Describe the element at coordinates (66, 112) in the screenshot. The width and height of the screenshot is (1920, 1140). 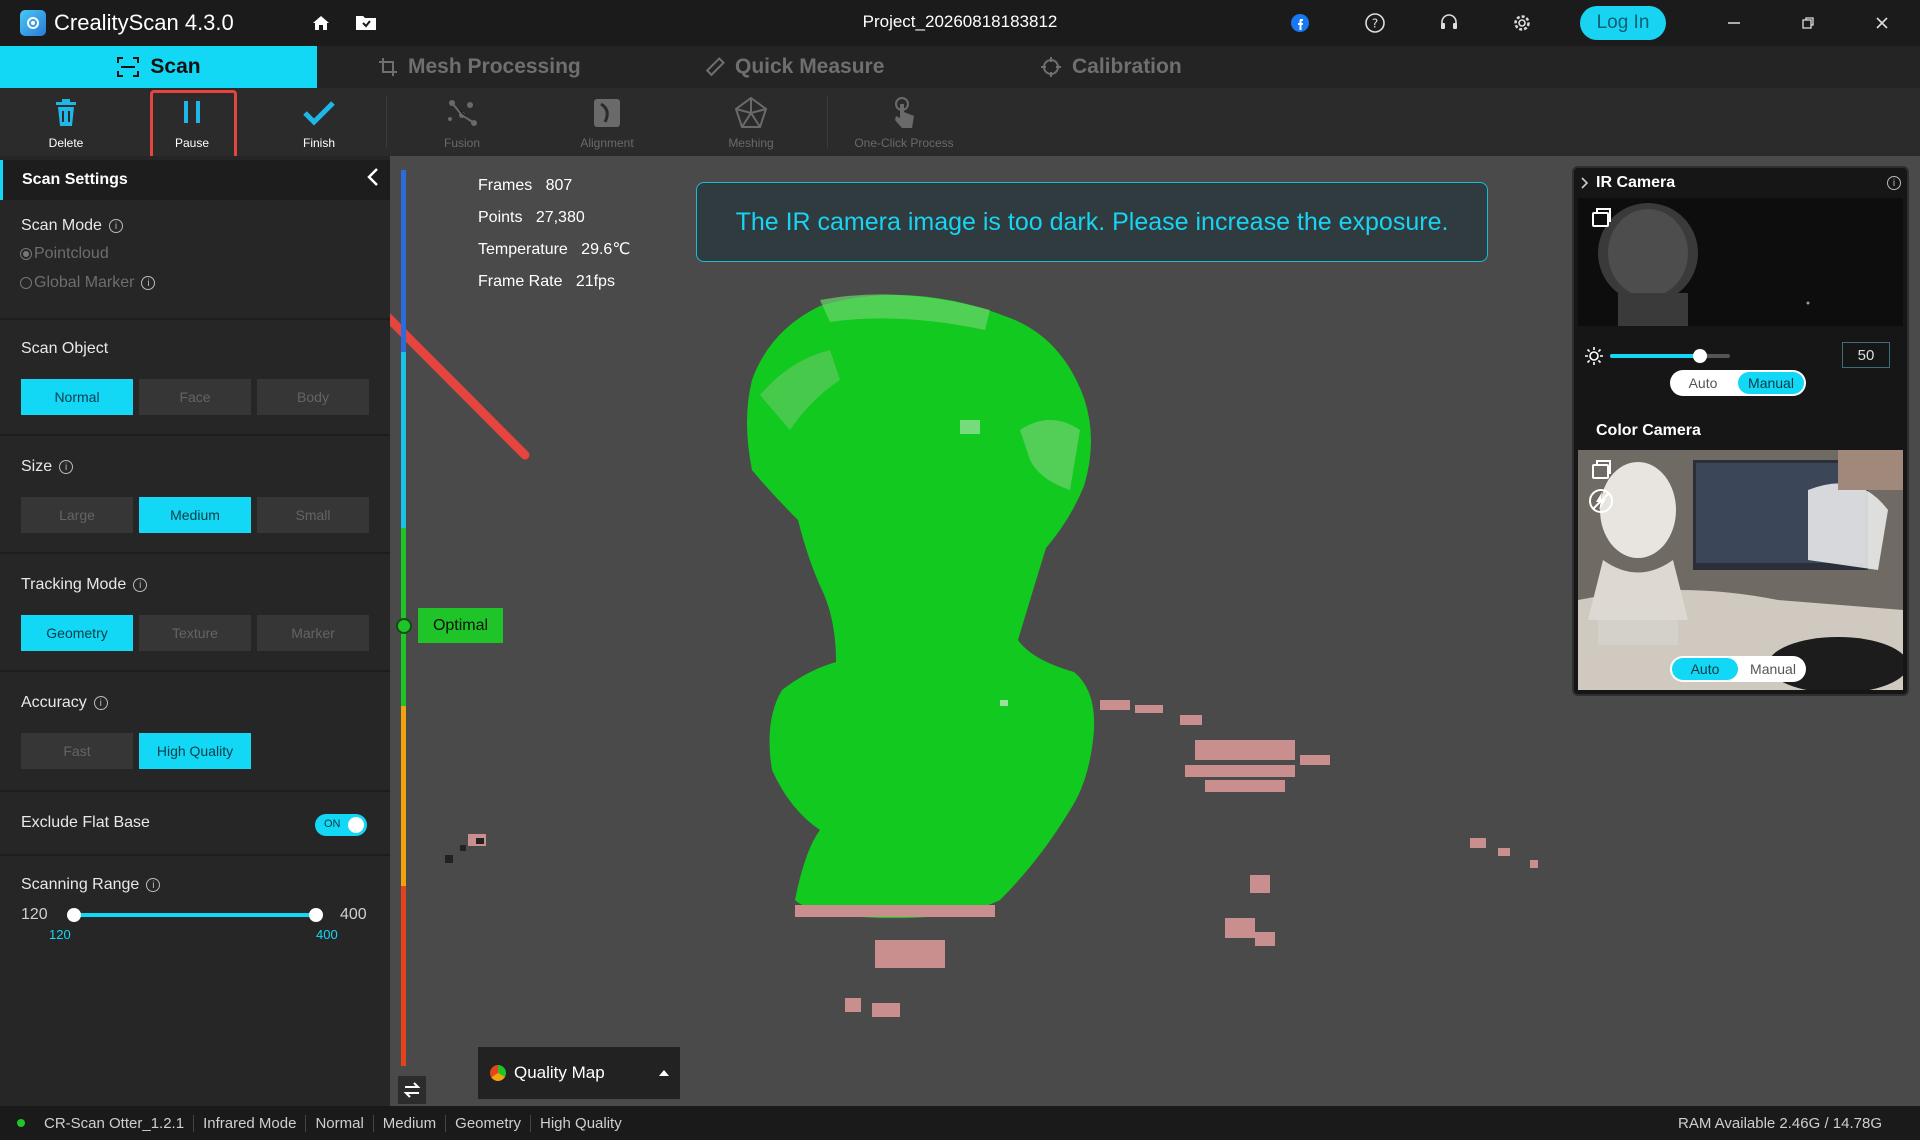
I see `trash-icon` at that location.